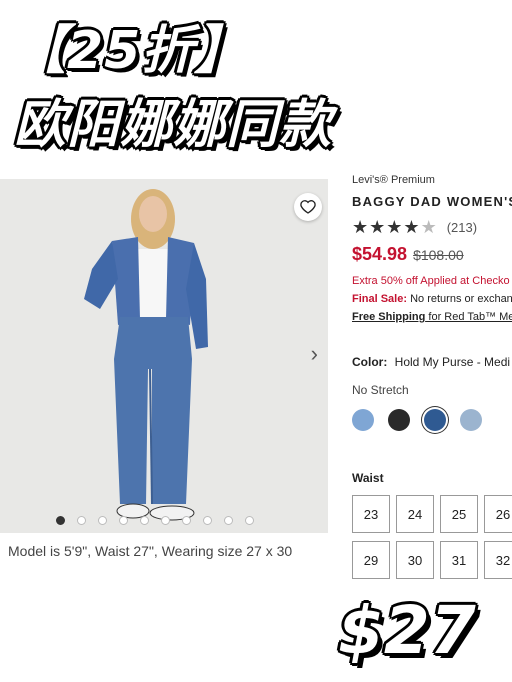 This screenshot has height=682, width=512. I want to click on product-title: BAGGY DAD WOMEN'S, so click(432, 201).